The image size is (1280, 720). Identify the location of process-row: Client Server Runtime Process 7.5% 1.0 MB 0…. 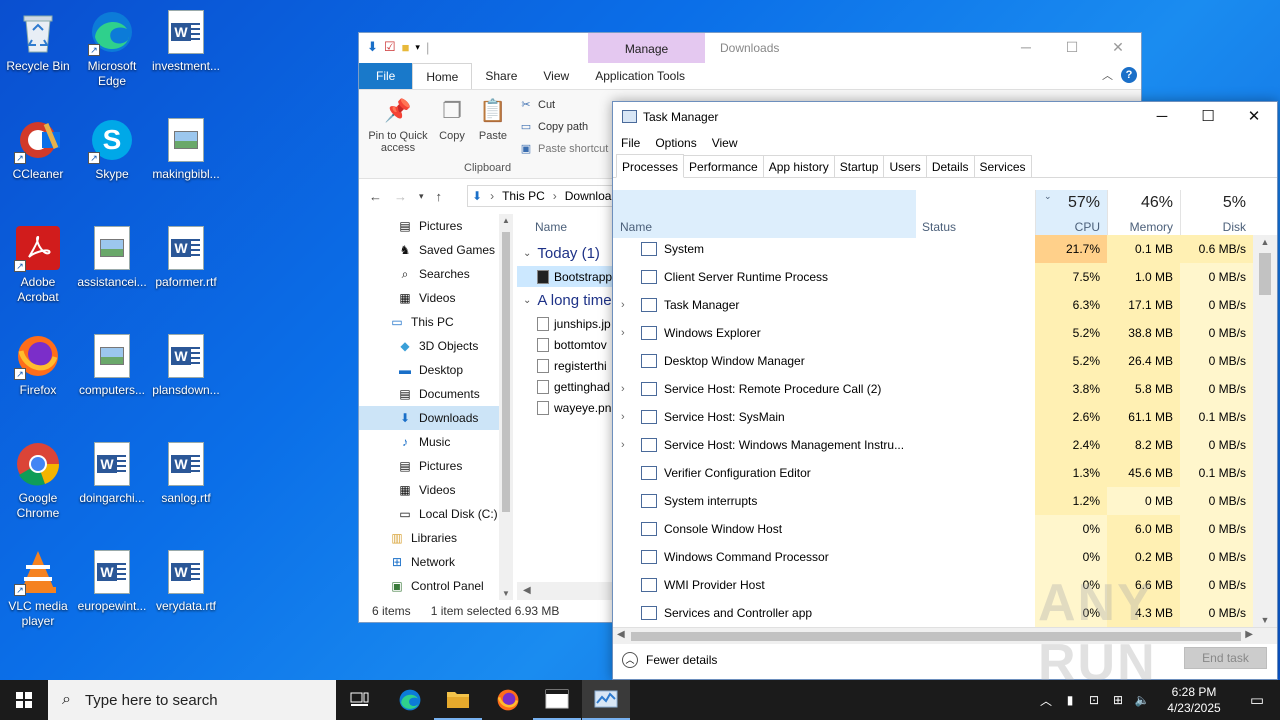
(933, 277).